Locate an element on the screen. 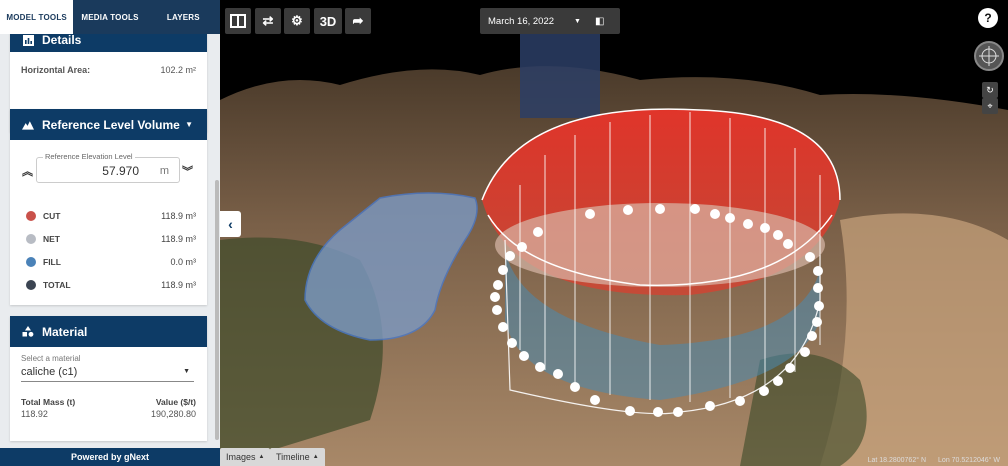 This screenshot has height=466, width=1008. value-label: Value ($/t) is located at coordinates (175, 402).